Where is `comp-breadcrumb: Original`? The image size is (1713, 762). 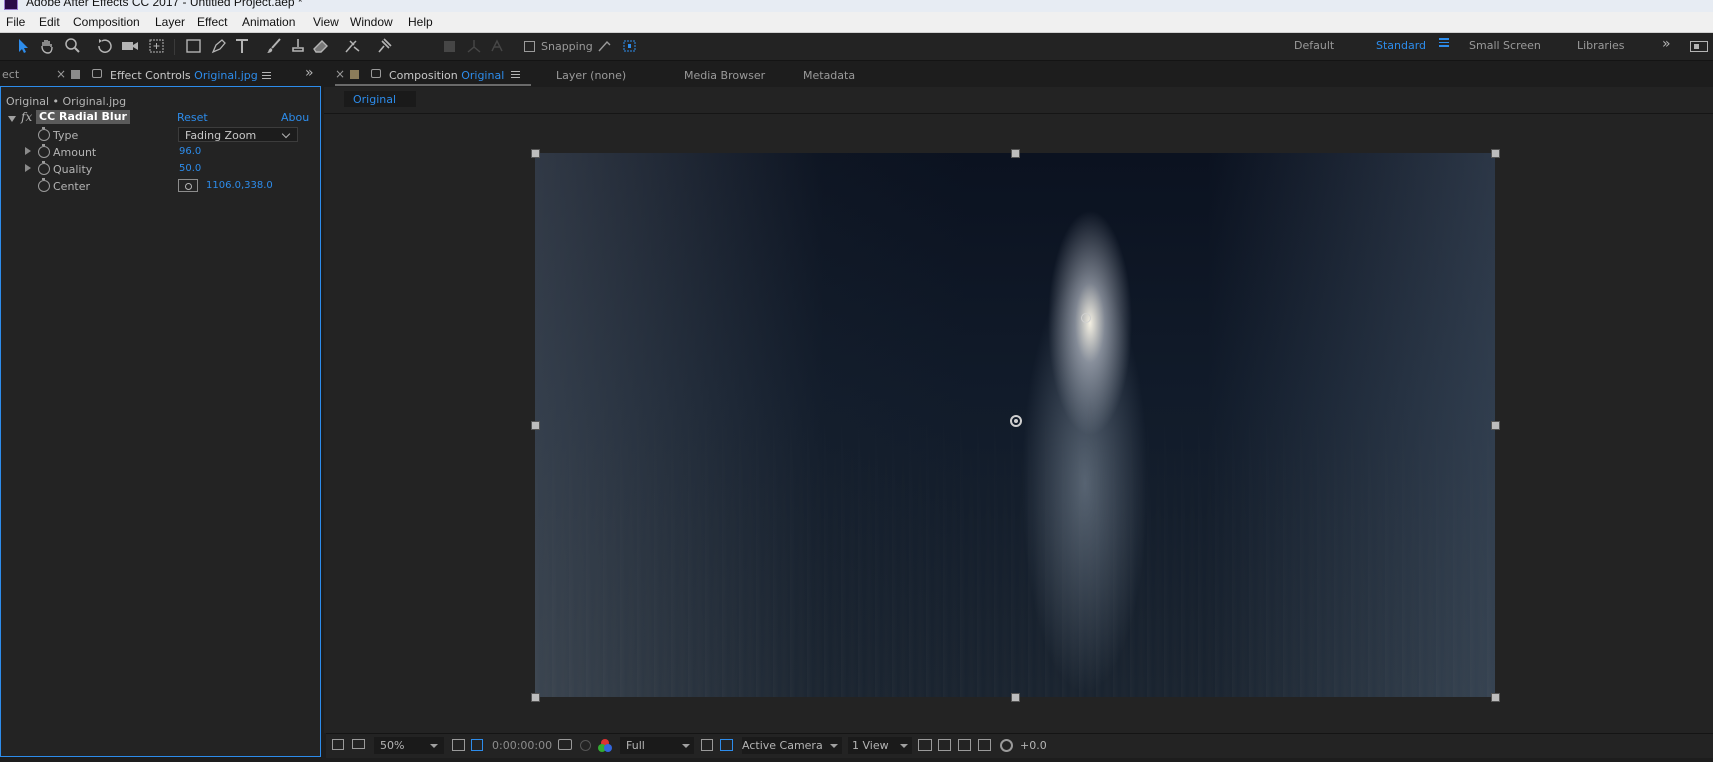 comp-breadcrumb: Original is located at coordinates (380, 99).